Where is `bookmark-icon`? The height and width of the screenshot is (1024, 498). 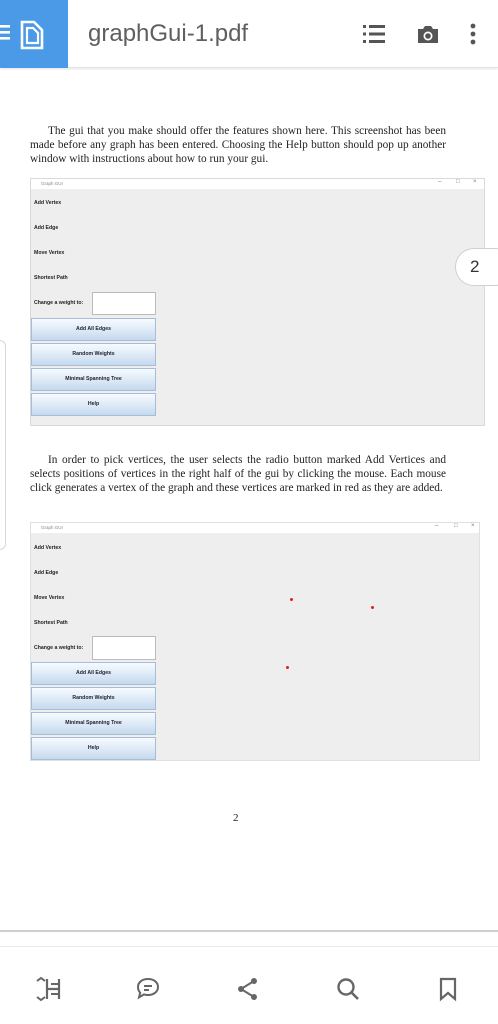
bookmark-icon is located at coordinates (448, 989).